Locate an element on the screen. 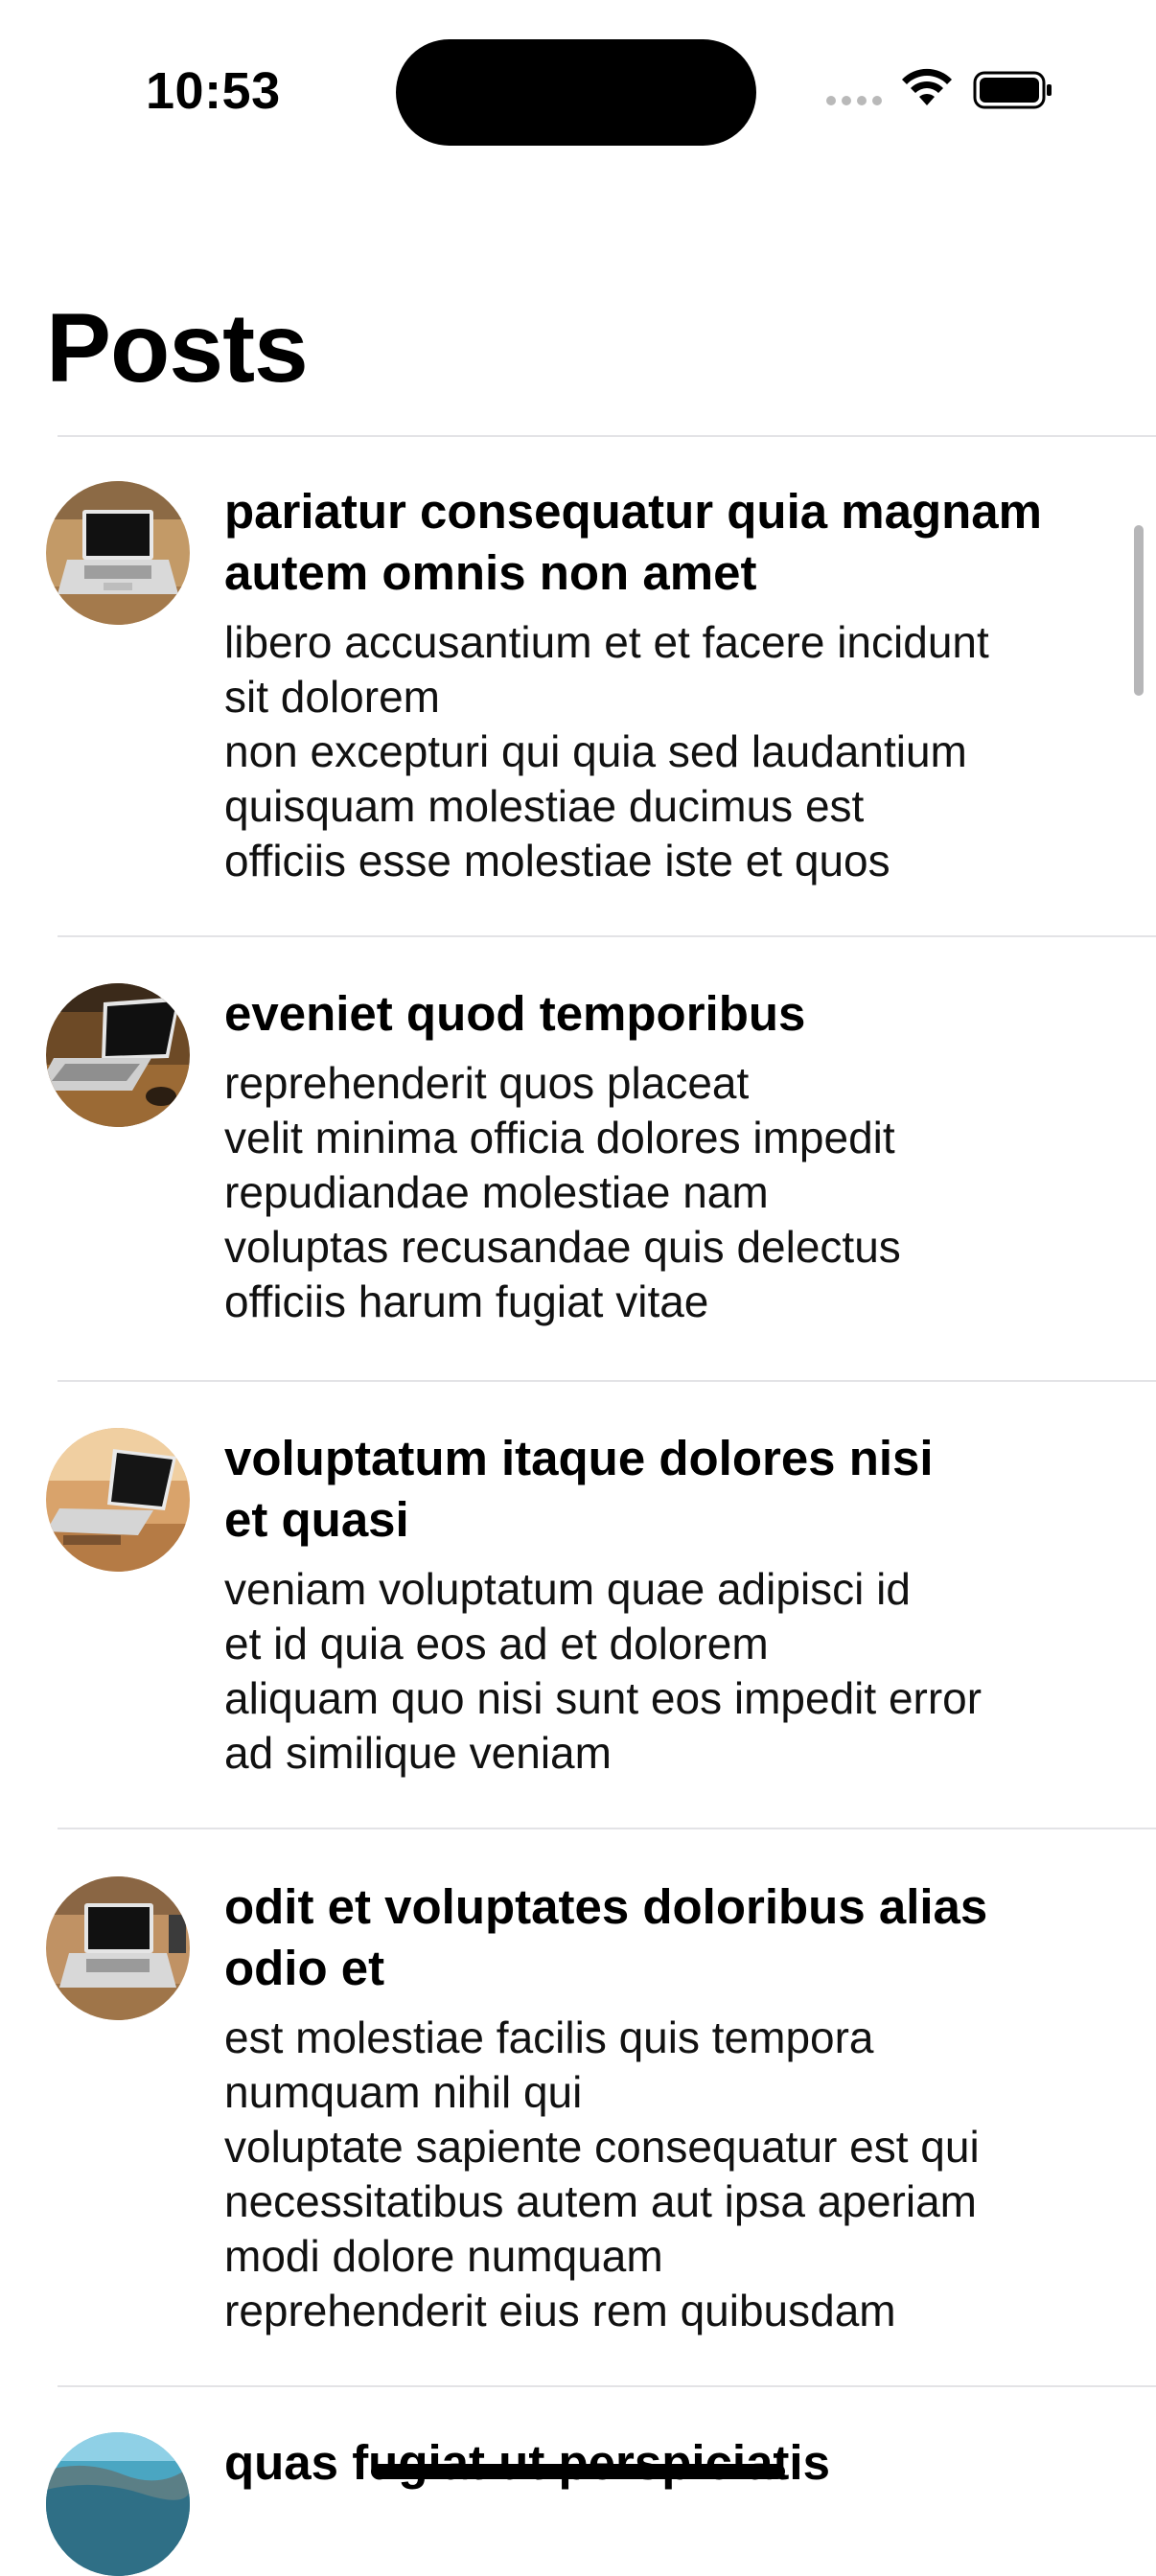 Image resolution: width=1156 pixels, height=2576 pixels. scroll-indicator is located at coordinates (1139, 610).